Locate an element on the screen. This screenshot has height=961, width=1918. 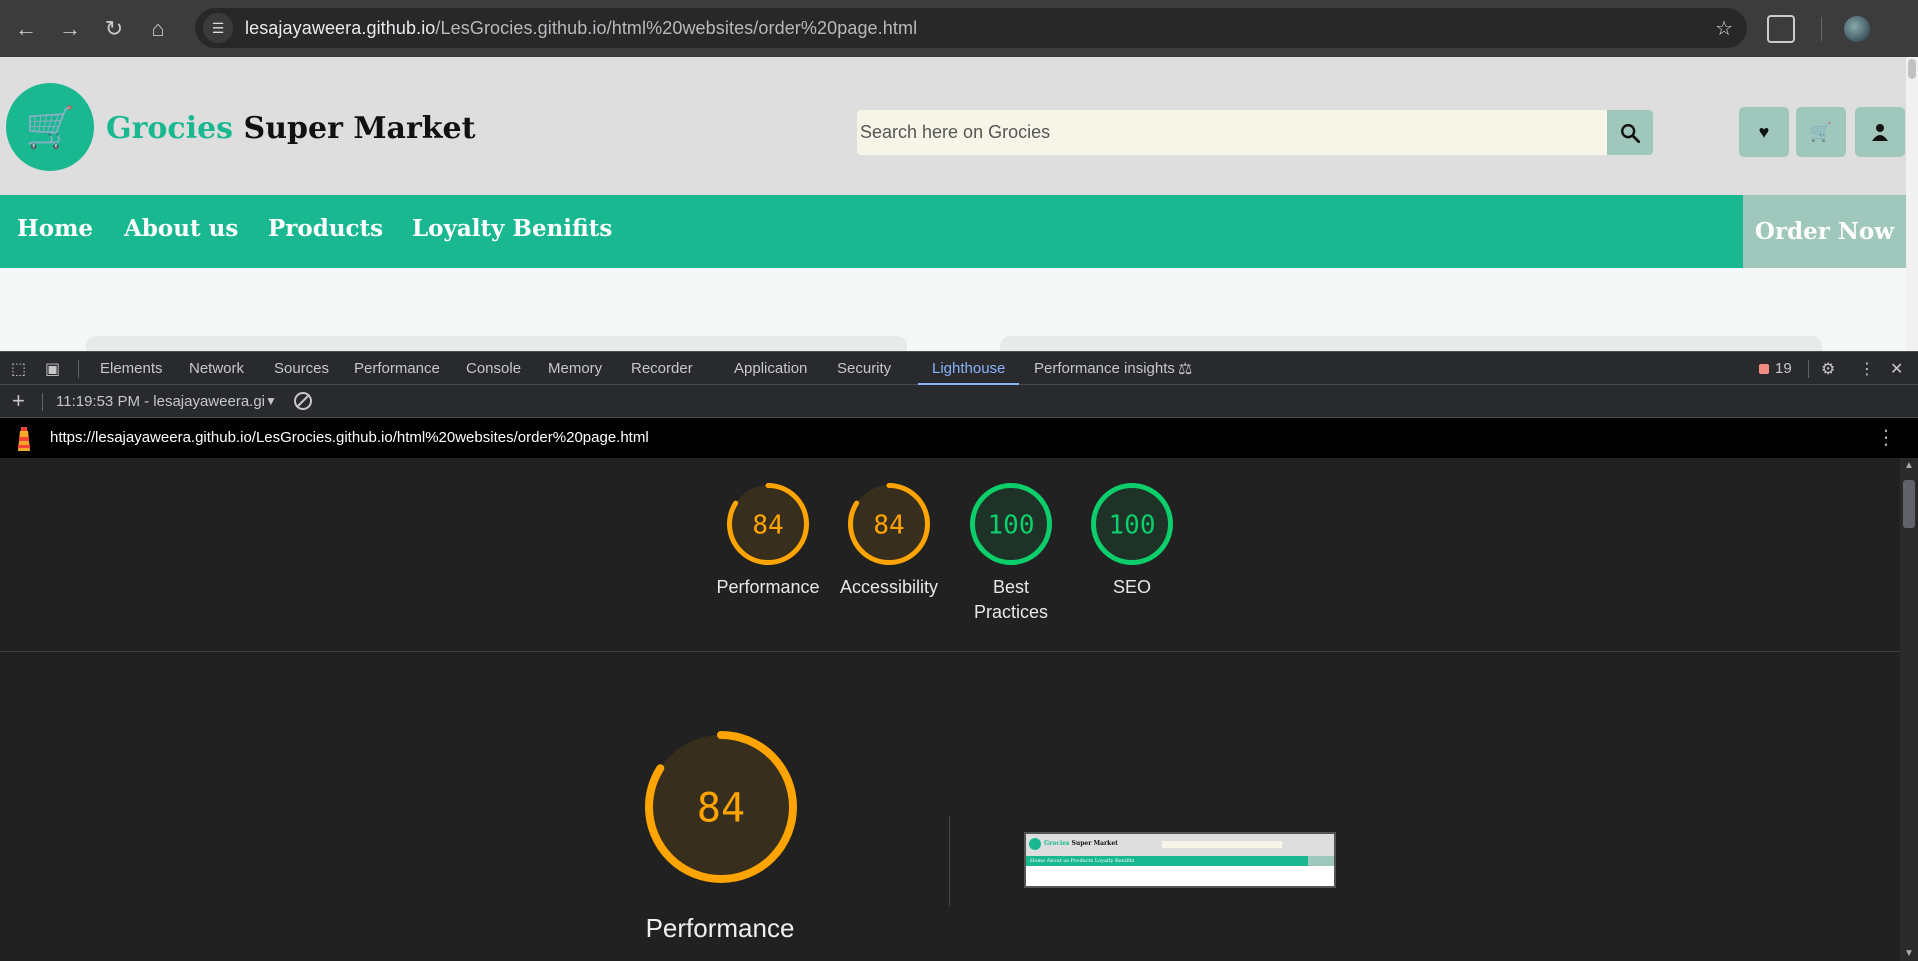
order-now-button: Order Now is located at coordinates (1824, 231).